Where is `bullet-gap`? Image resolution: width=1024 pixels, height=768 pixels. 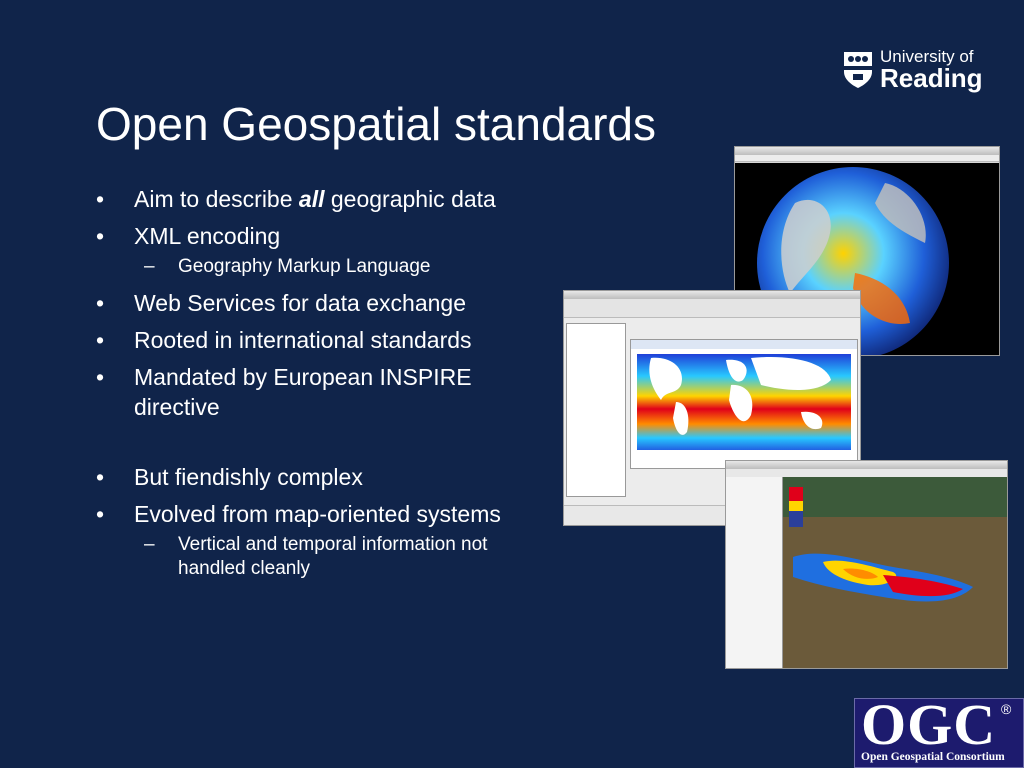 bullet-gap is located at coordinates (311, 445).